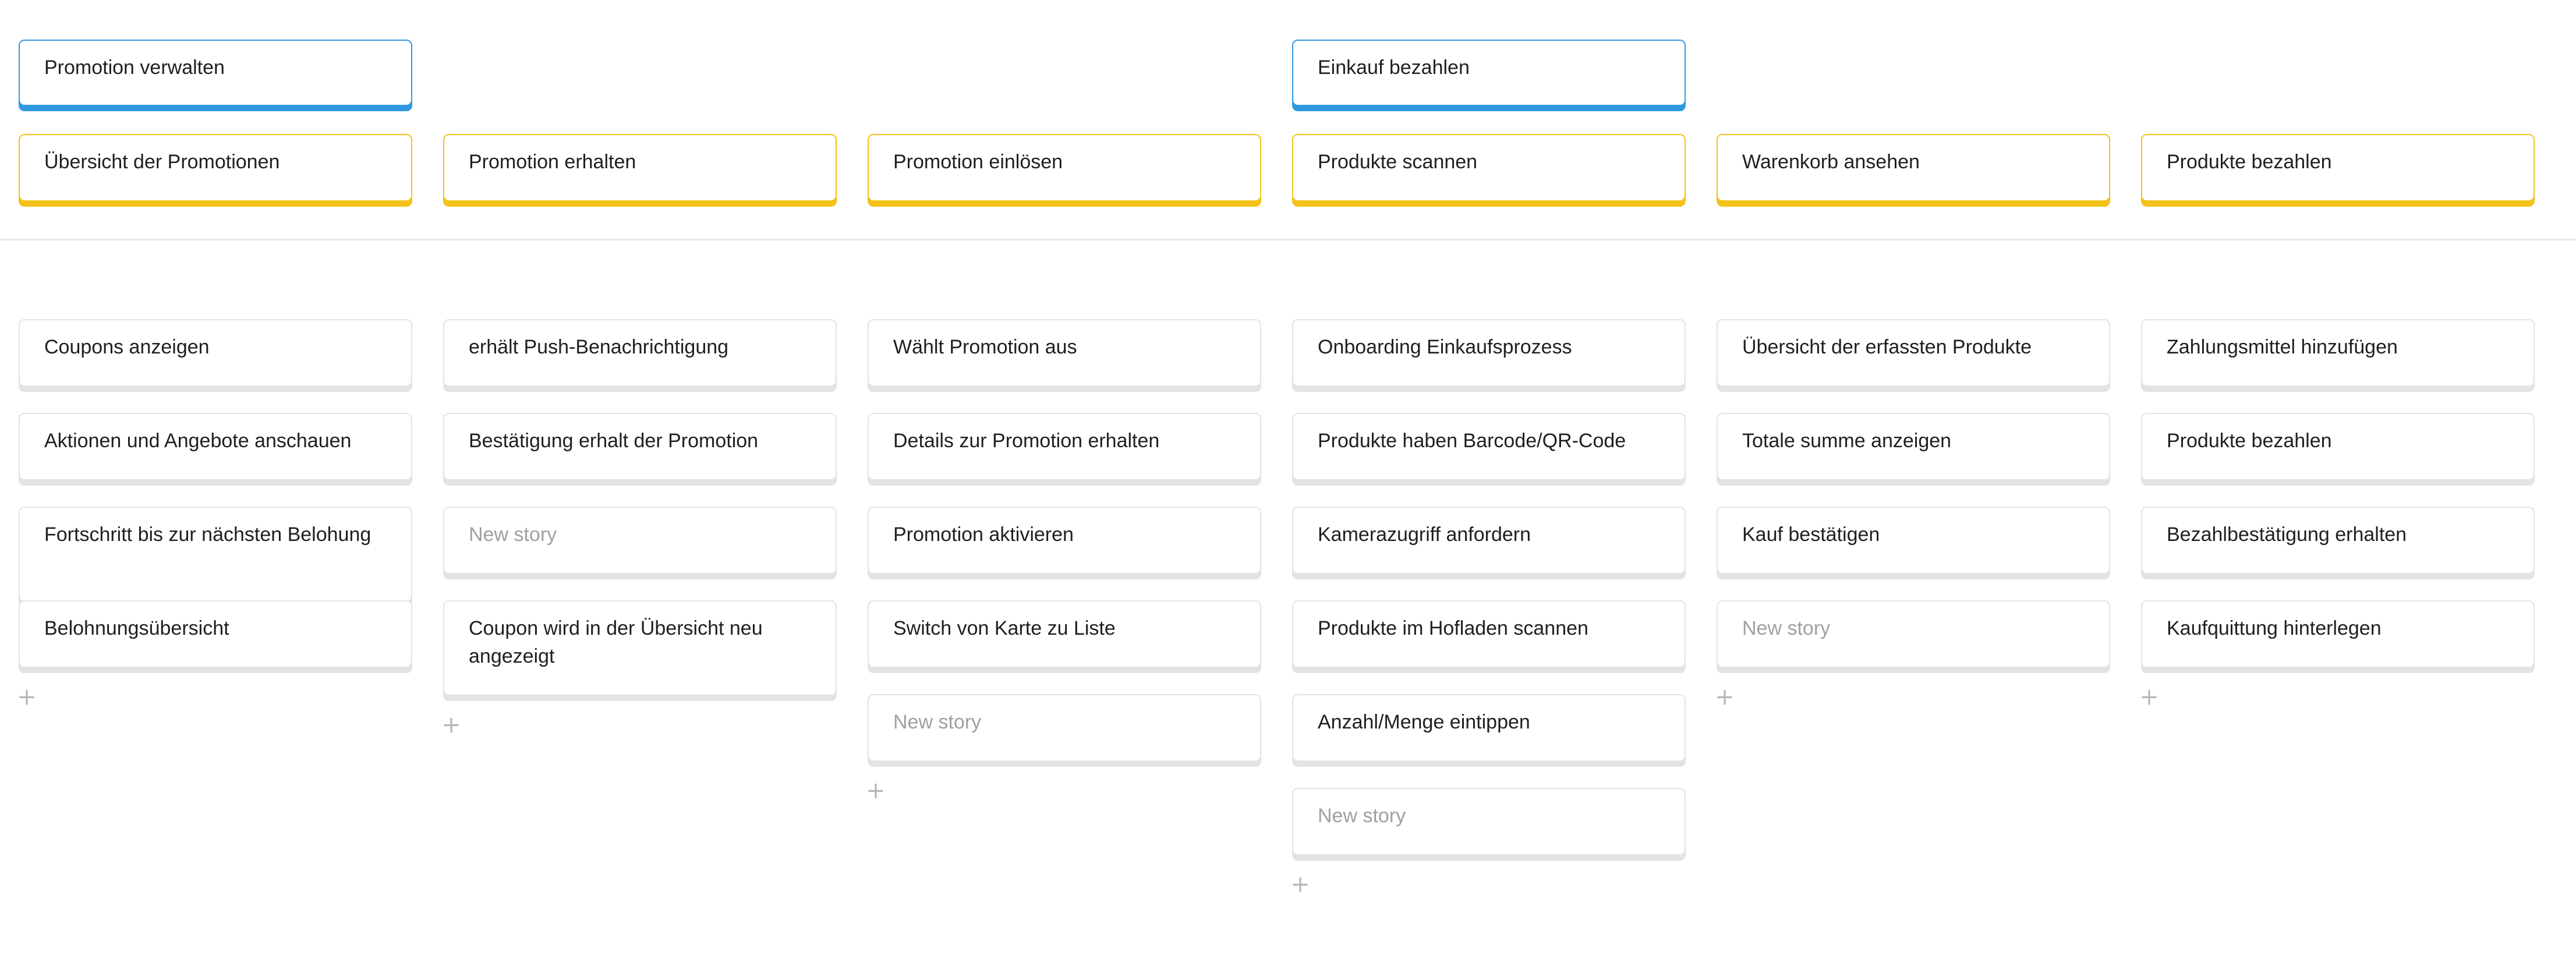  Describe the element at coordinates (1445, 347) in the screenshot. I see `story-label: Onboarding Einkaufsprozess` at that location.